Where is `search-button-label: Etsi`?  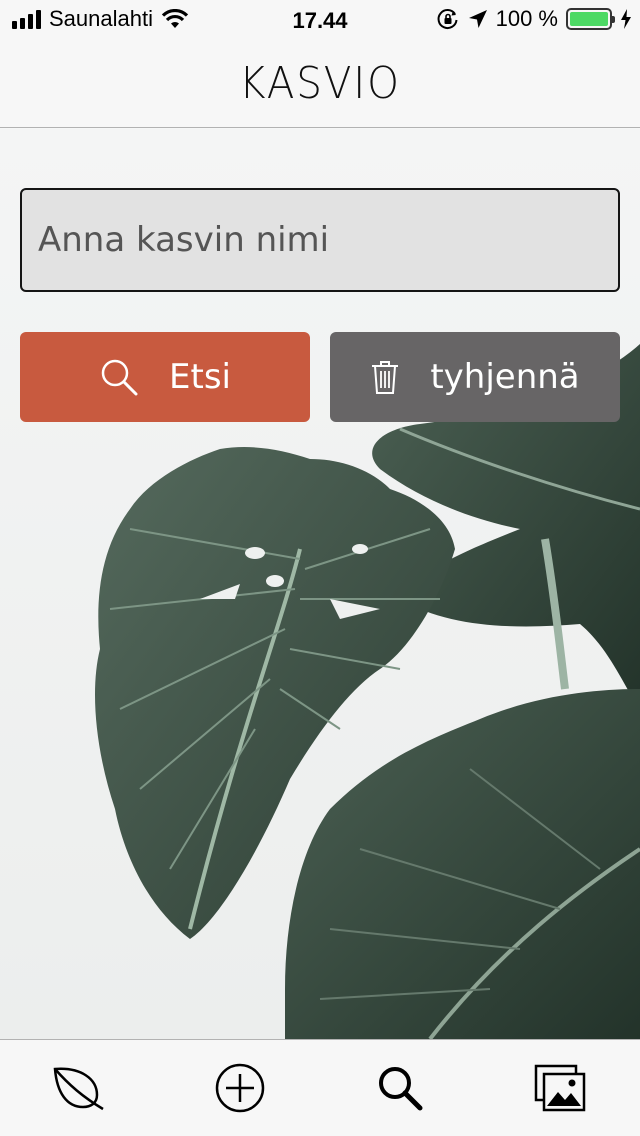
search-button-label: Etsi is located at coordinates (200, 377).